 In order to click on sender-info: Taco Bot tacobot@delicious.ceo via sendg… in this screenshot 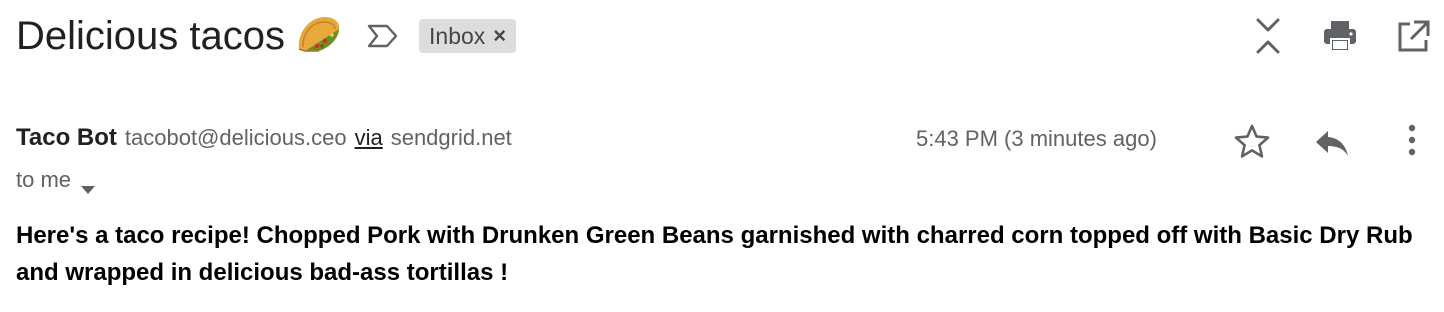, I will do `click(264, 140)`.